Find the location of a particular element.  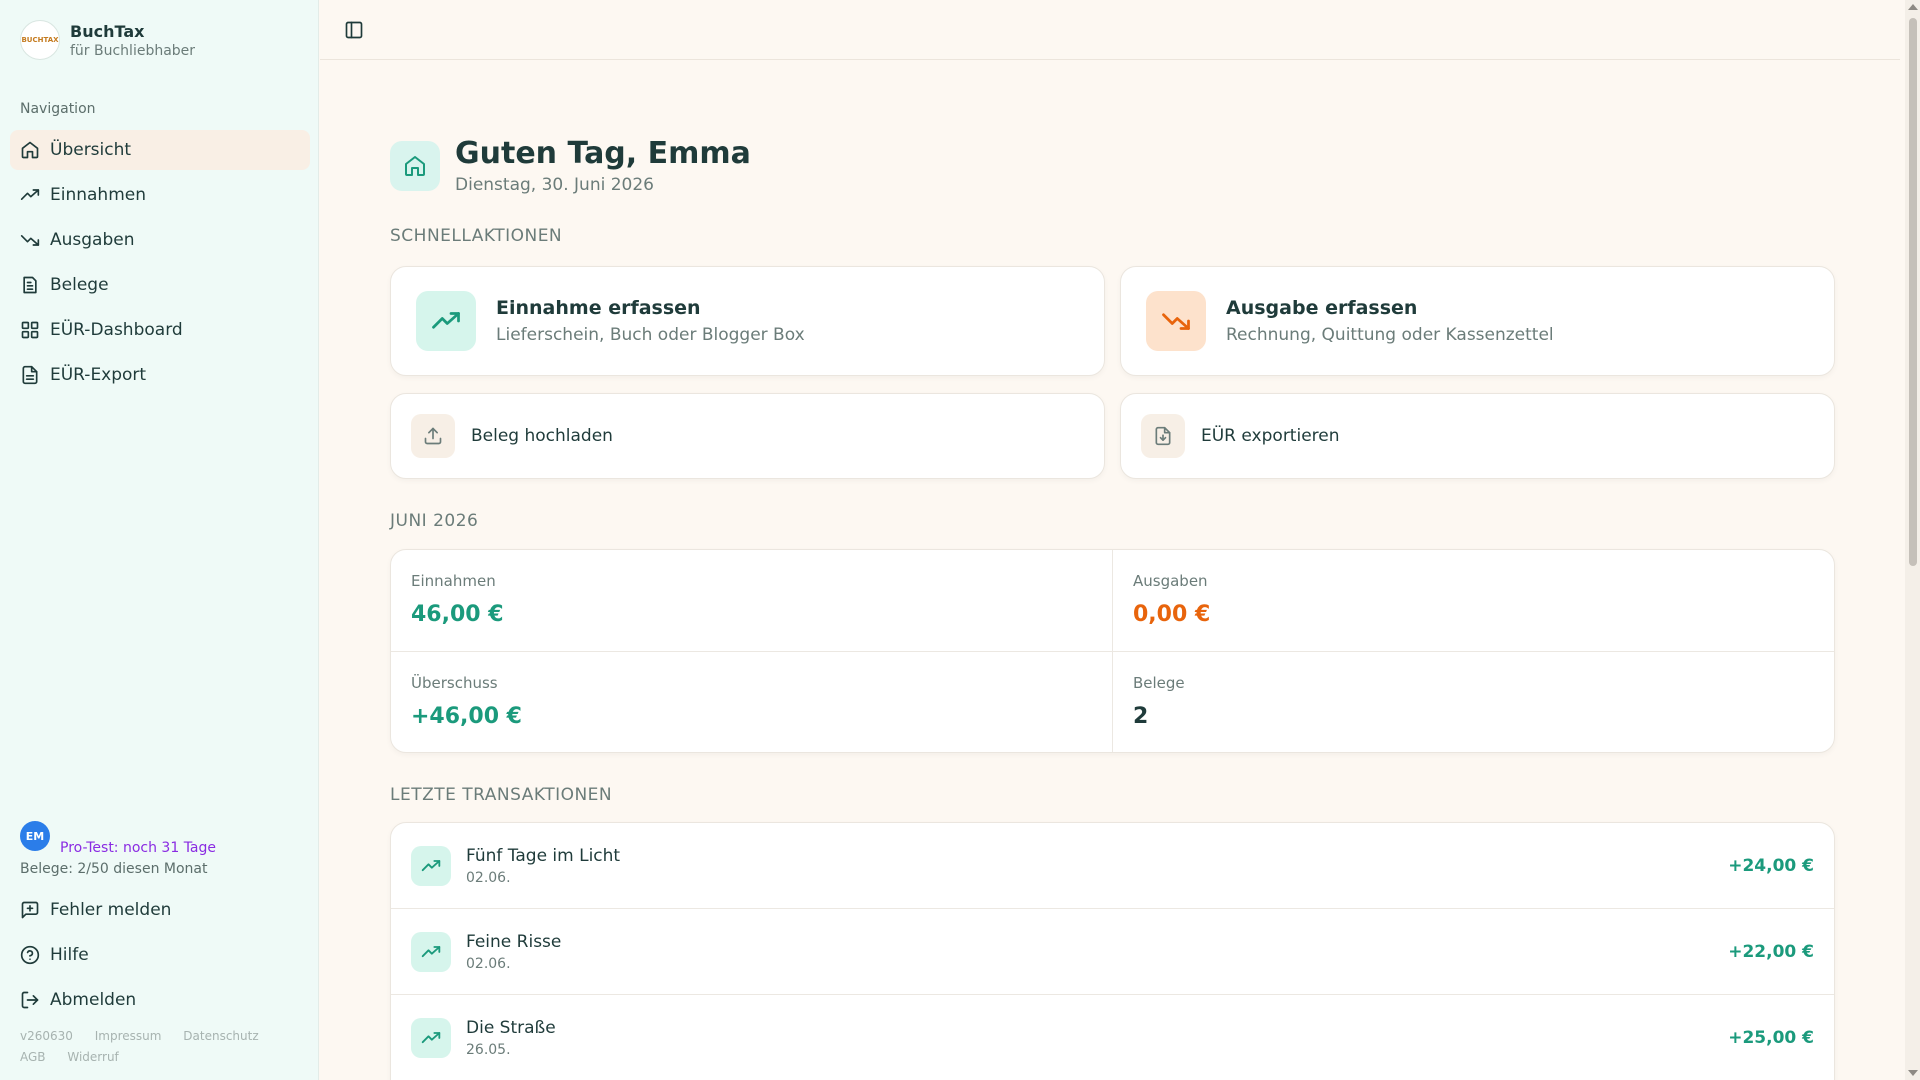

income-action-title: Einnahme erfassen is located at coordinates (598, 308).